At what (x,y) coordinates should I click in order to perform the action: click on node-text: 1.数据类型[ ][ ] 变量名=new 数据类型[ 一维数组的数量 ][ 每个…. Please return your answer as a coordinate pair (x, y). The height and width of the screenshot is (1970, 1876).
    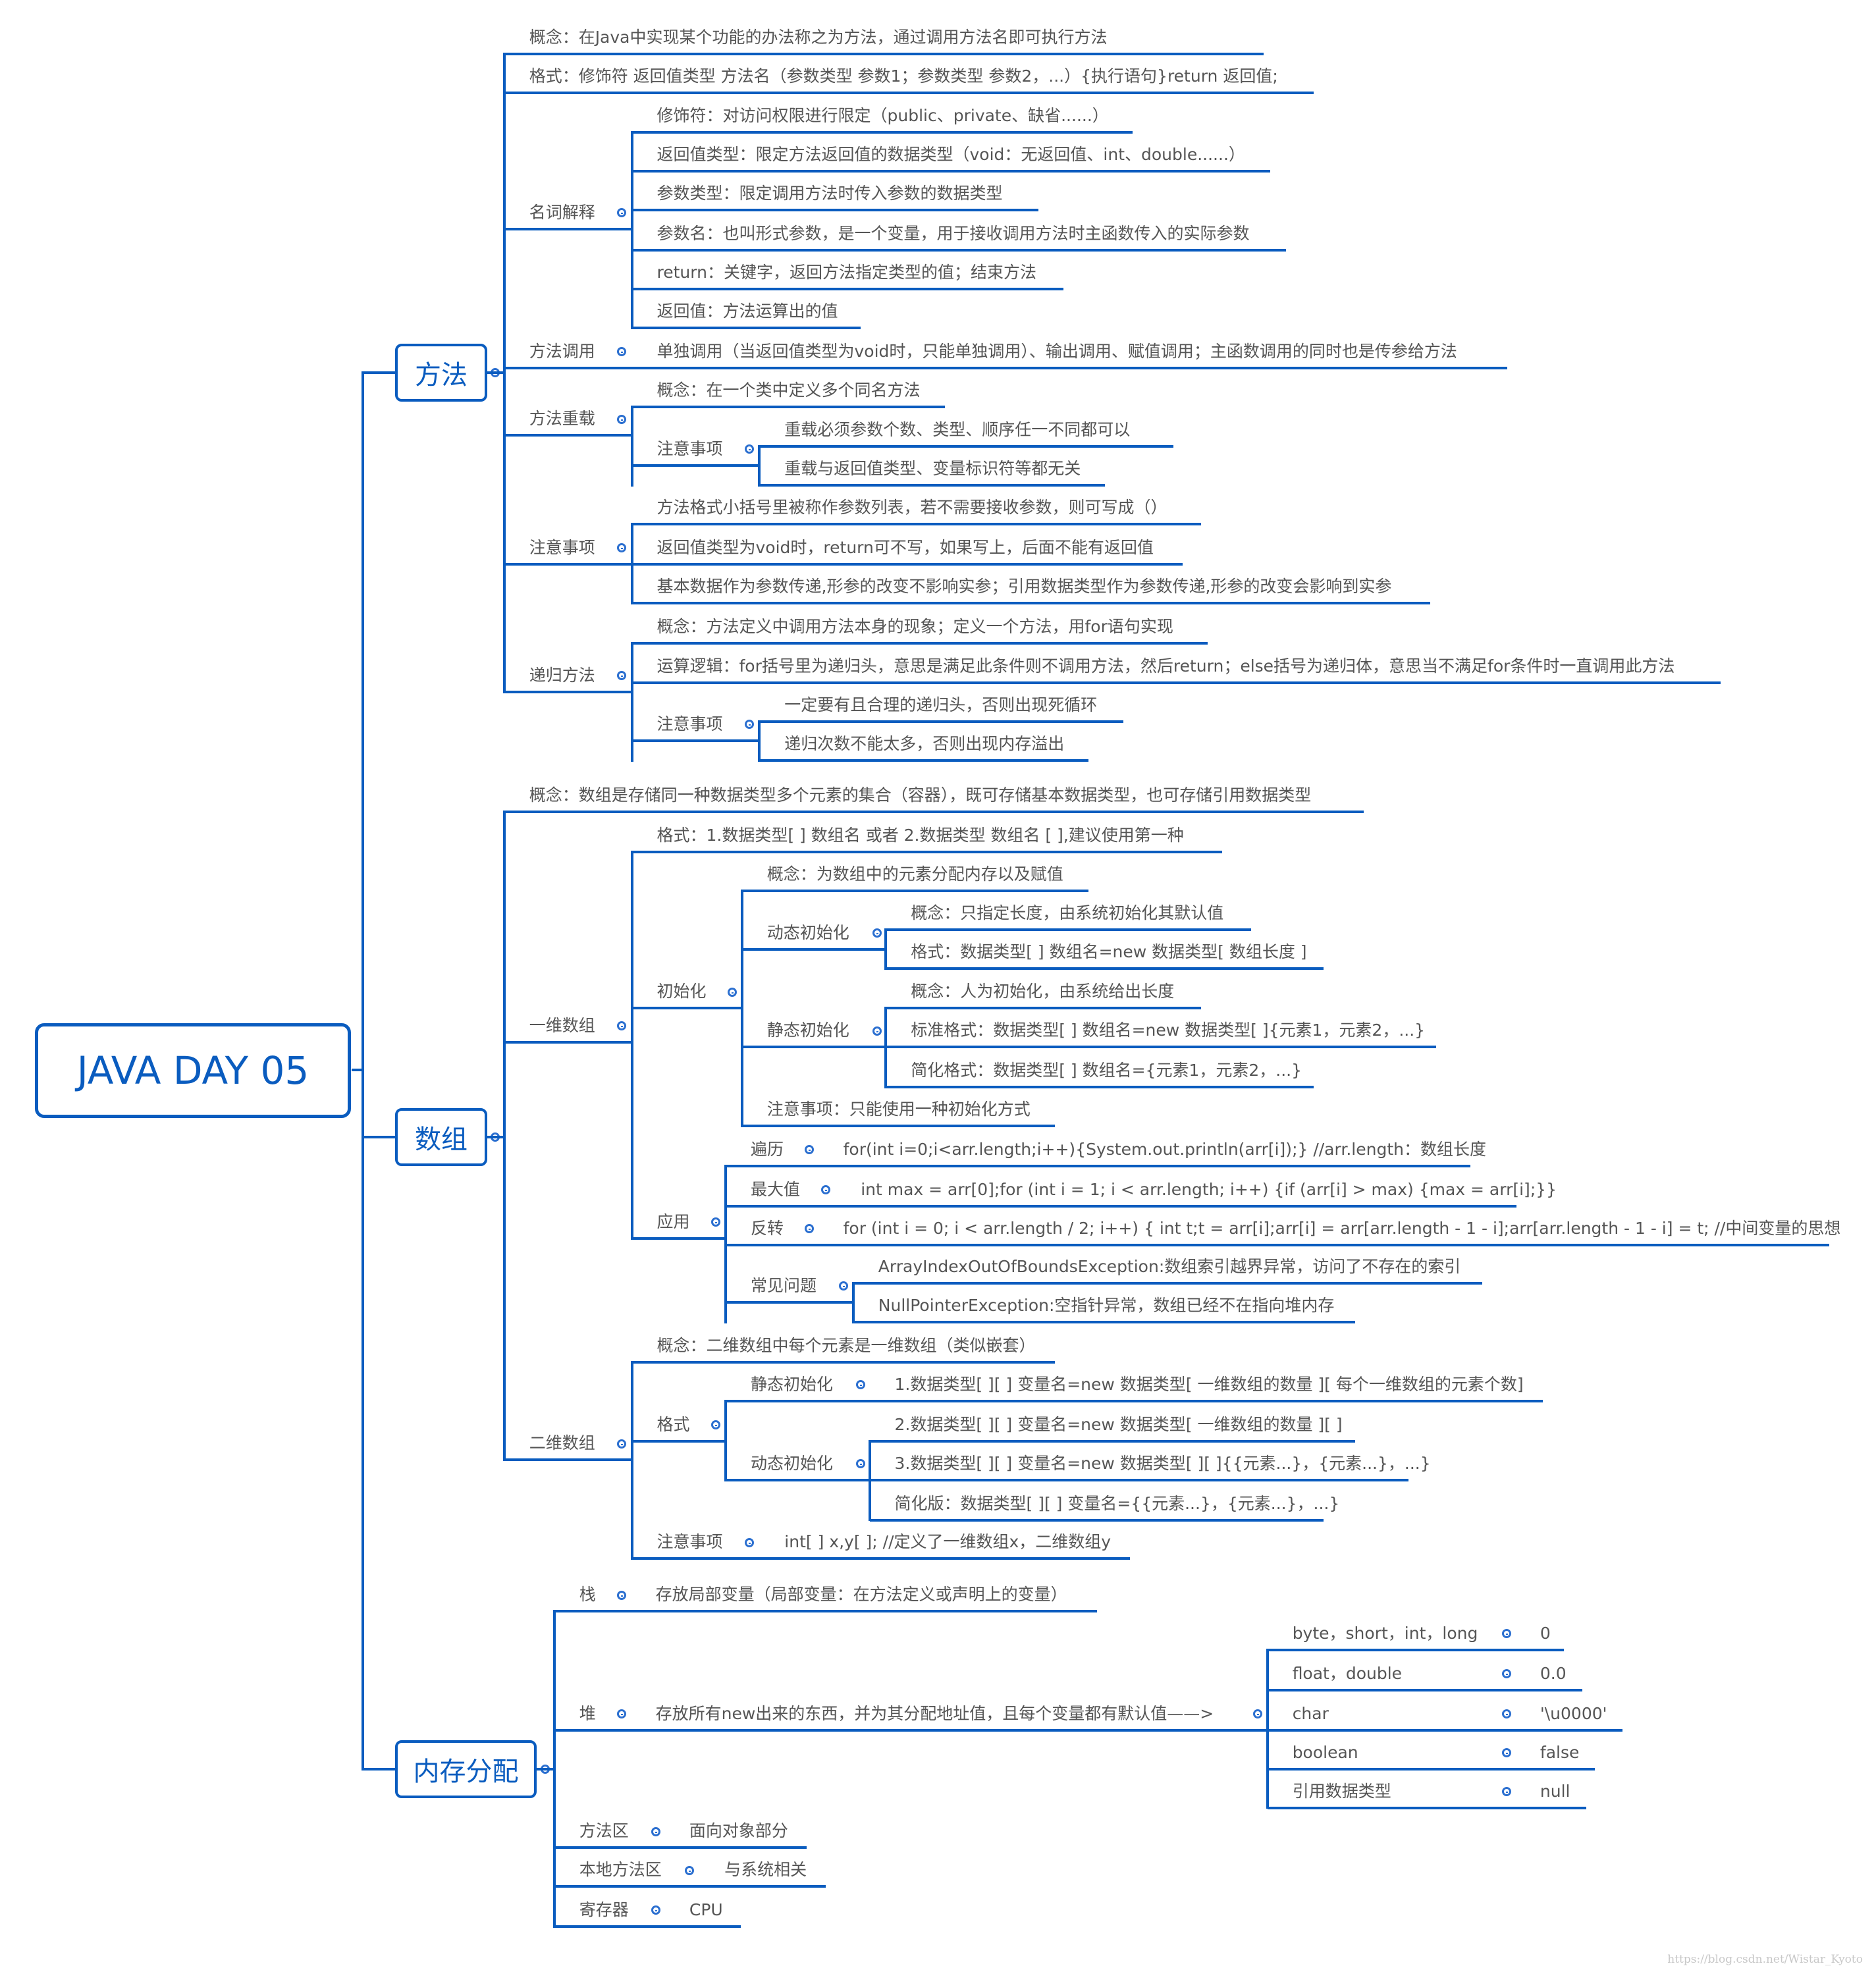
    Looking at the image, I should click on (1209, 1385).